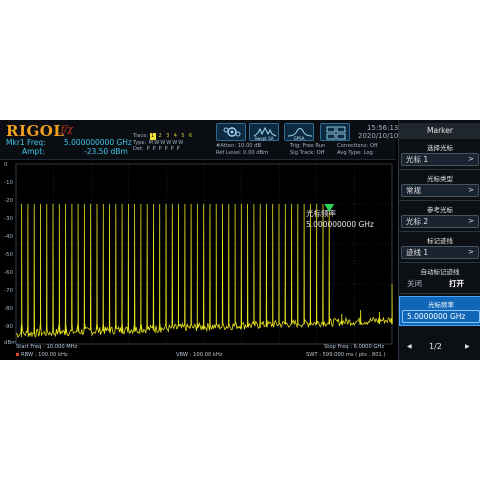 The width and height of the screenshot is (480, 480). Describe the element at coordinates (439, 131) in the screenshot. I see `panel-title: Marker` at that location.